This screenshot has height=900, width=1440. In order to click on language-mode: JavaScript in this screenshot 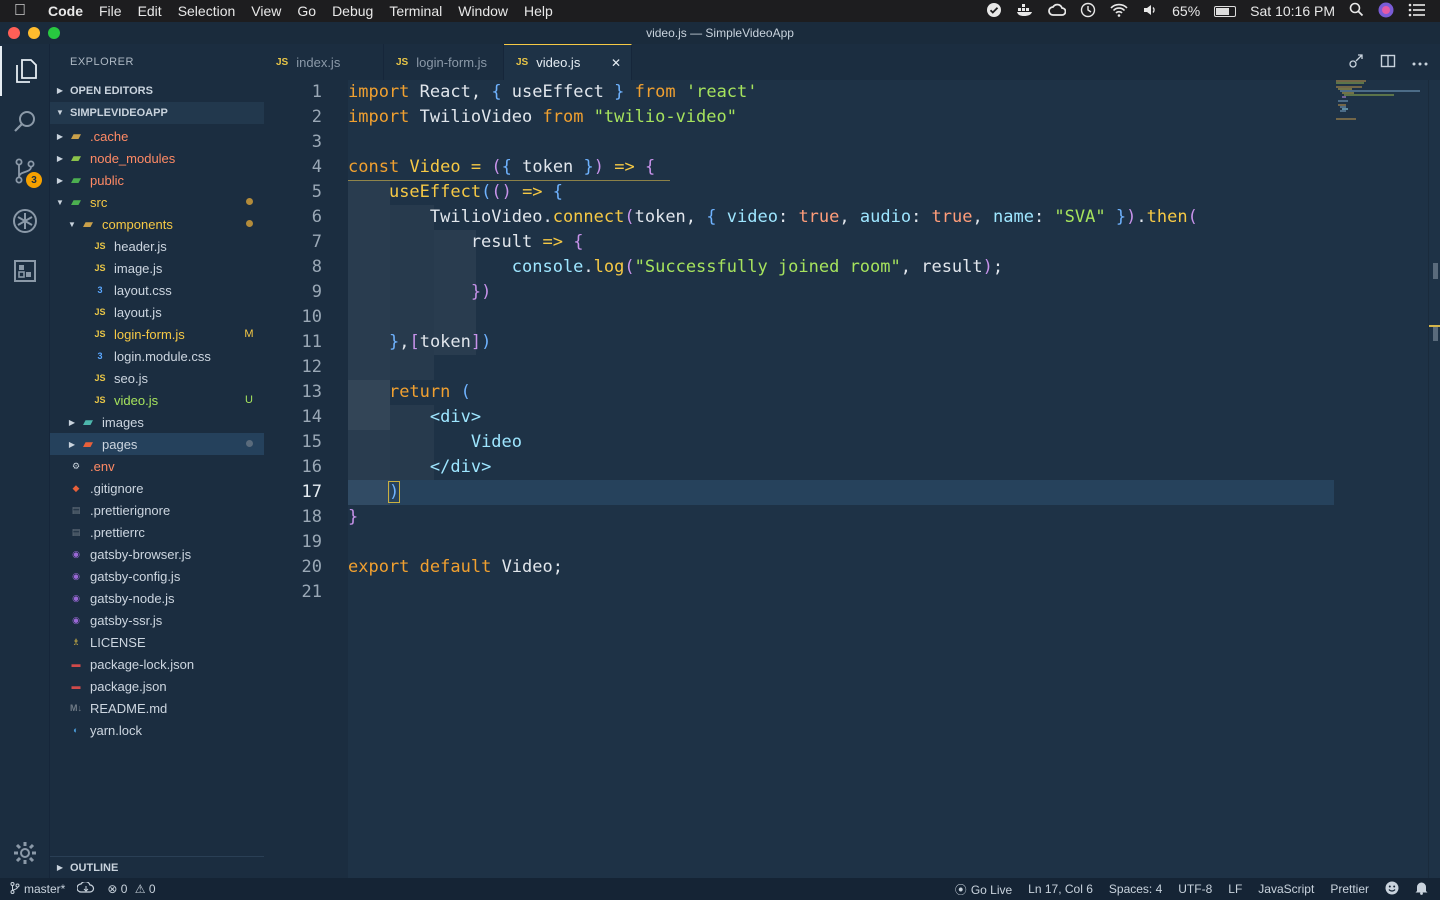, I will do `click(1286, 889)`.